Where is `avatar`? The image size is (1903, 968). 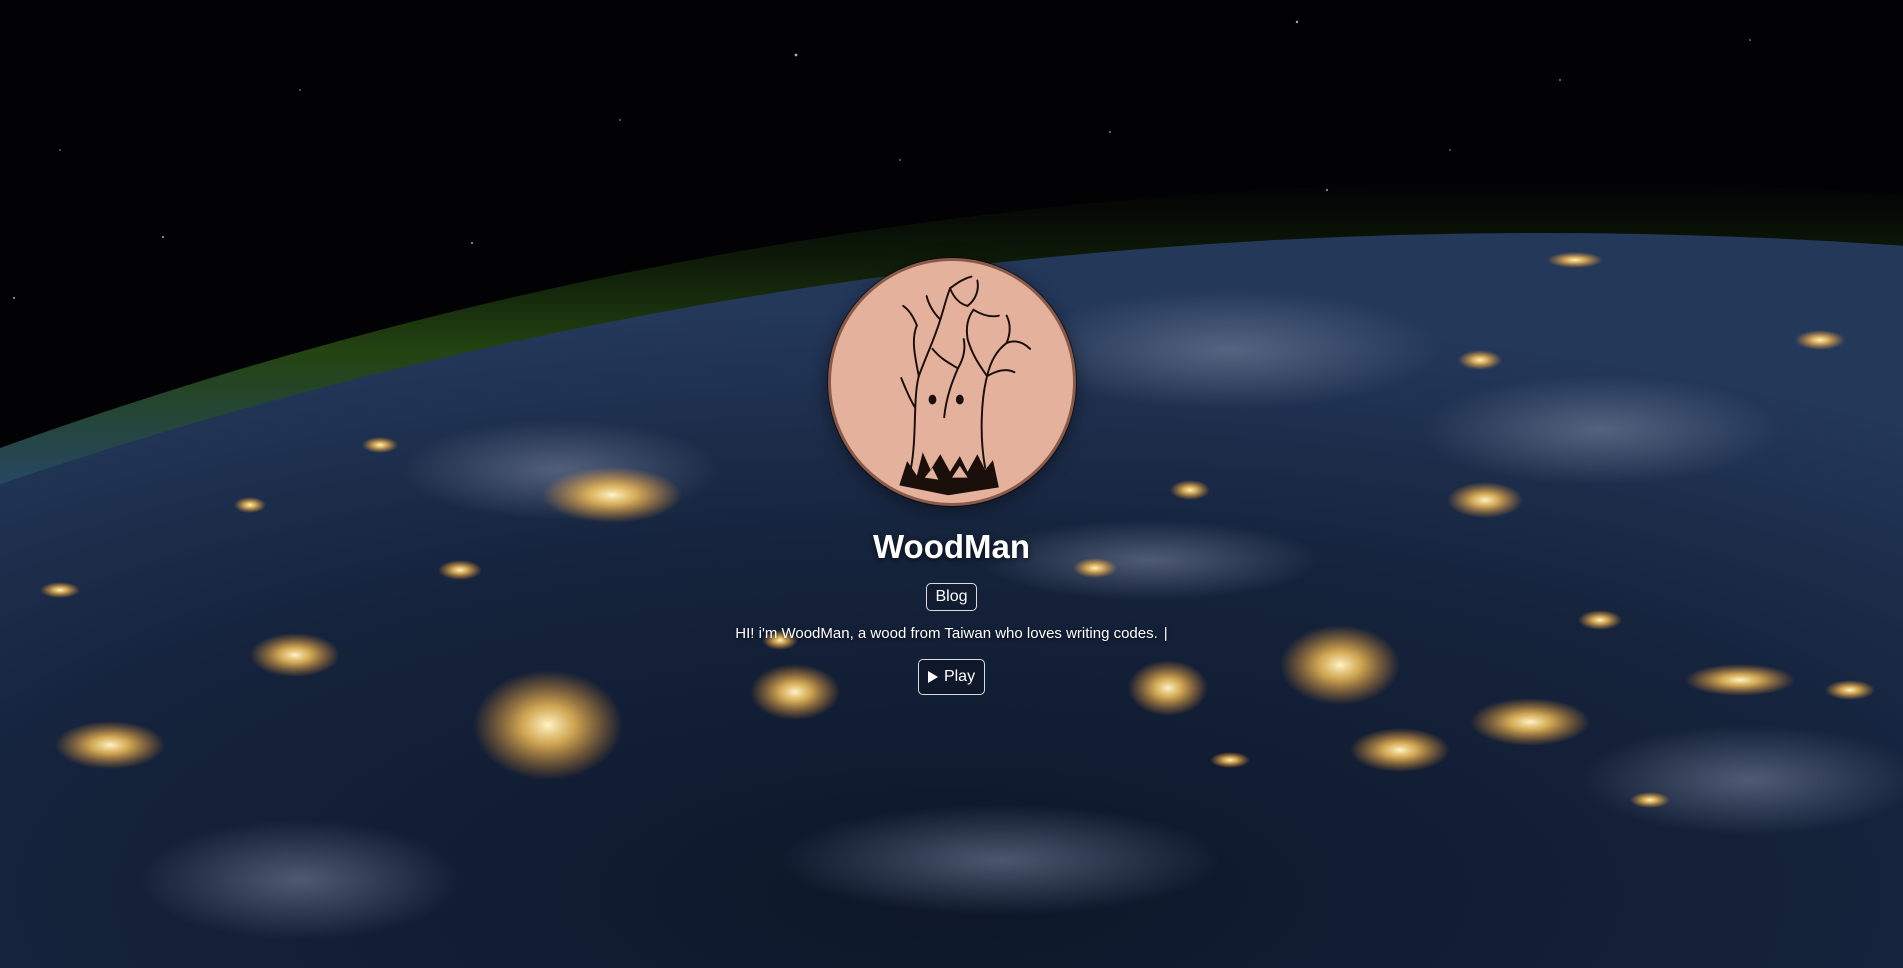
avatar is located at coordinates (951, 382).